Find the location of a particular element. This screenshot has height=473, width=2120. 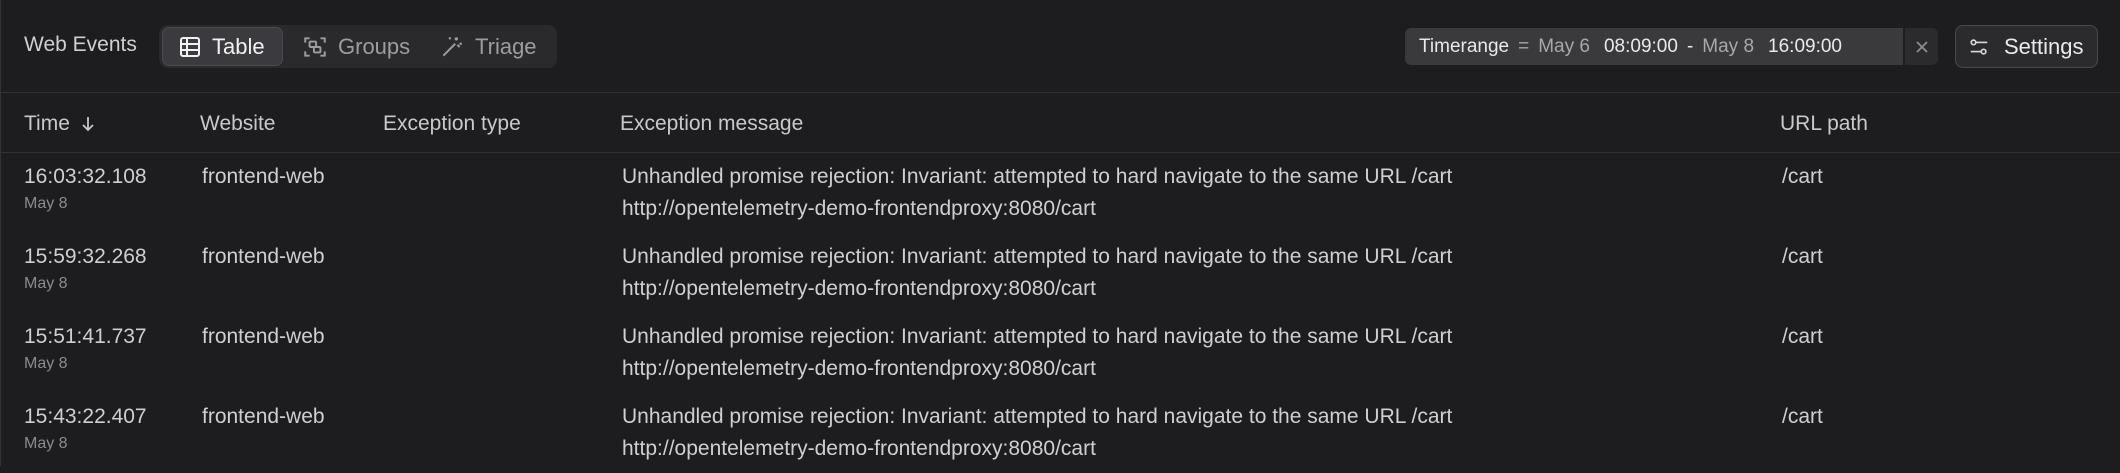

column-exception-message: Exception message is located at coordinates (711, 124).